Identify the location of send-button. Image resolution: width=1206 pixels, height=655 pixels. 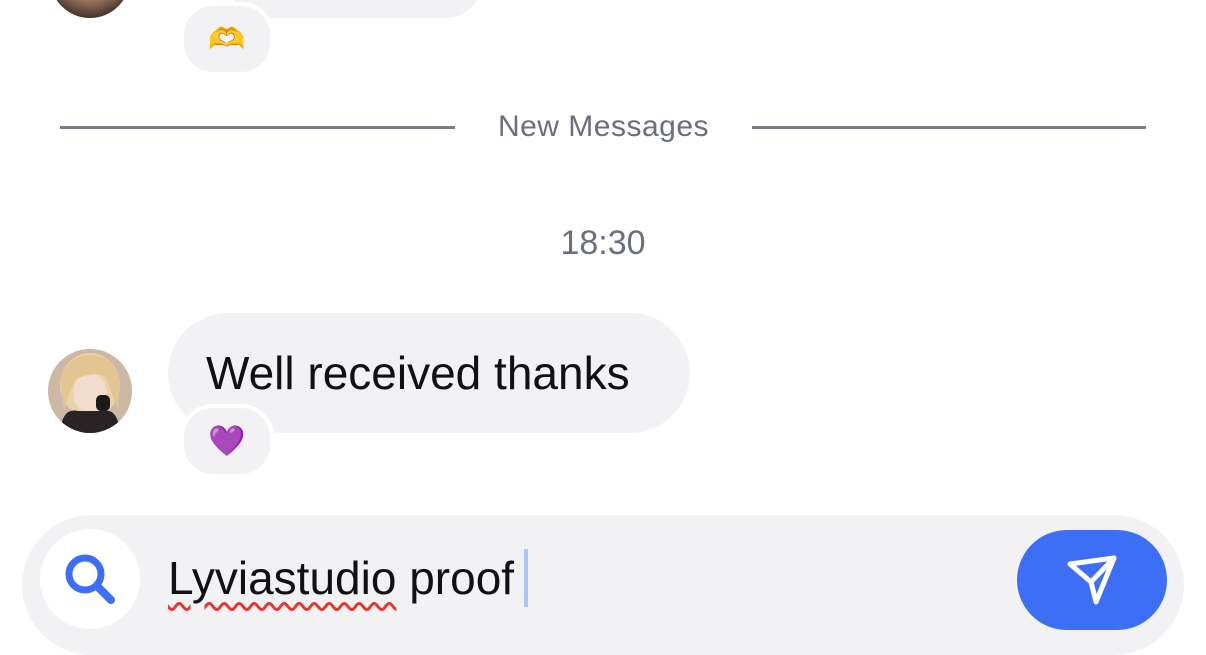
(1092, 580).